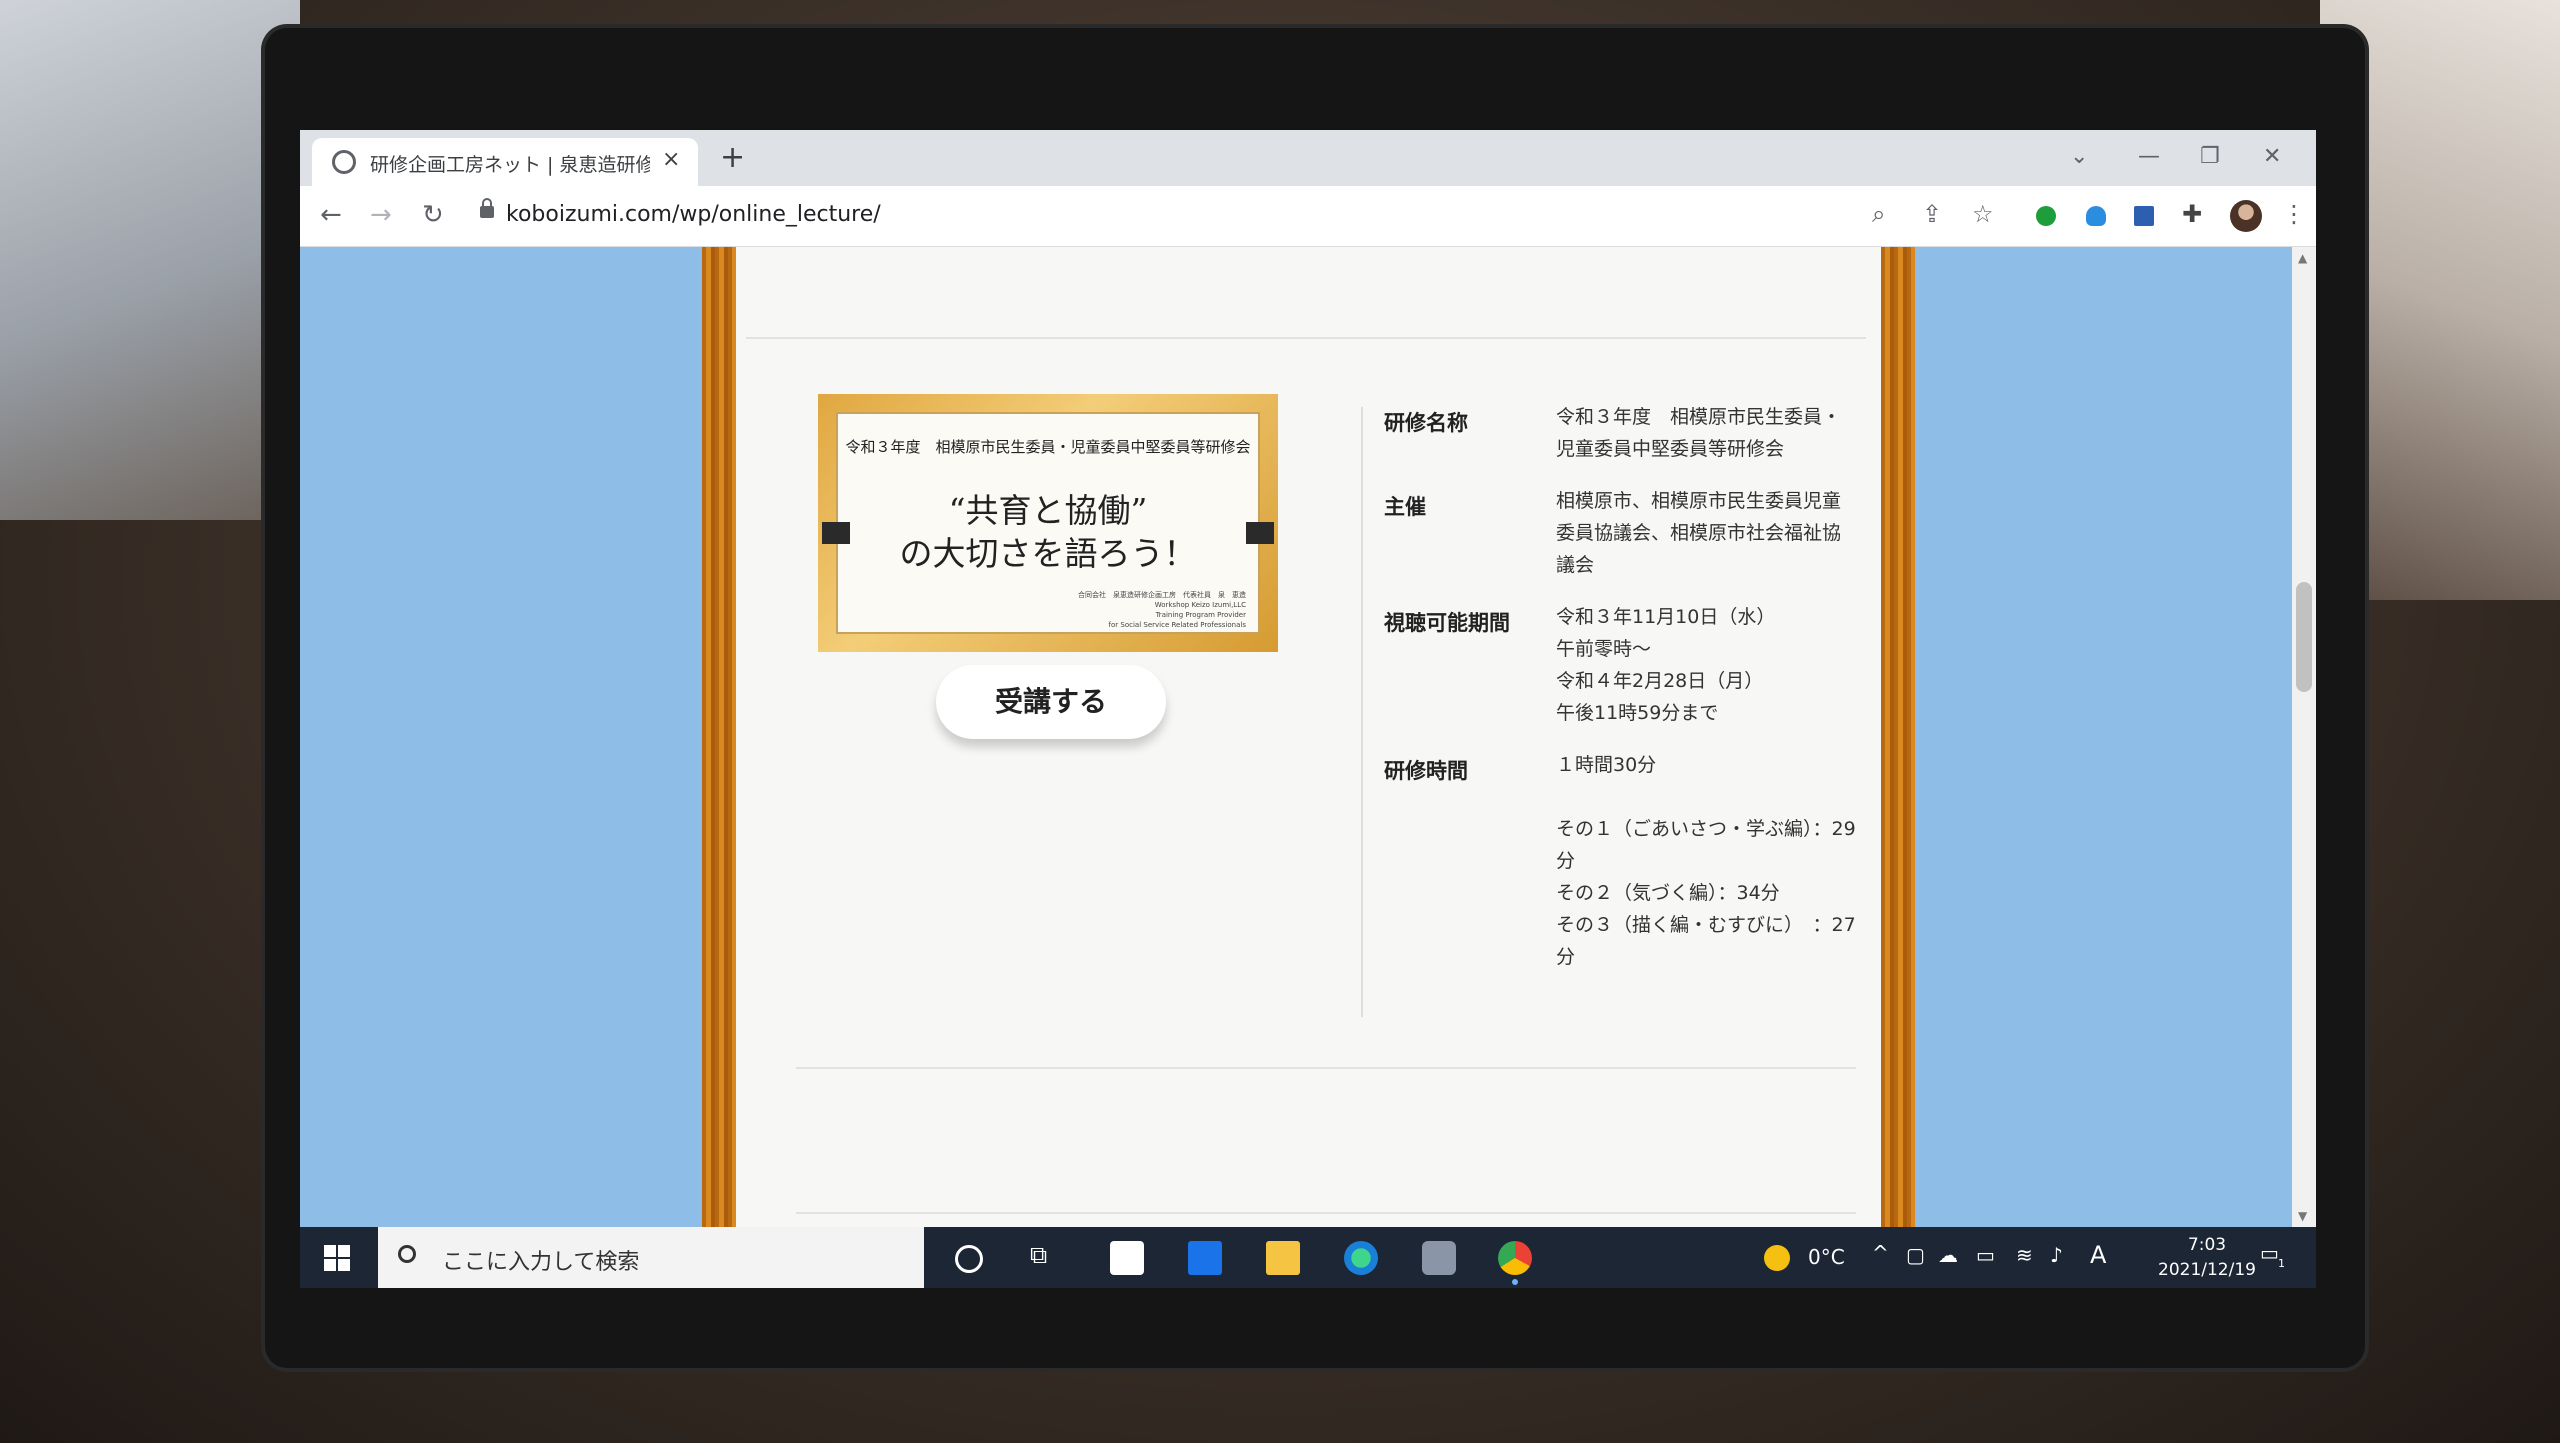 Image resolution: width=2560 pixels, height=1443 pixels. I want to click on windows-start-icon, so click(337, 1258).